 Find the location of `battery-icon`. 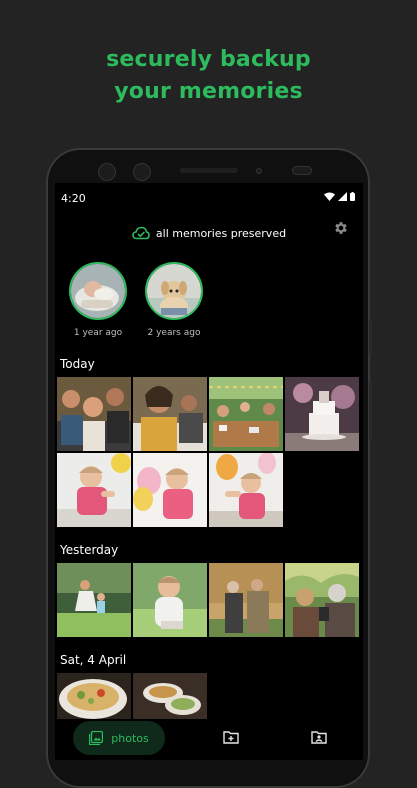

battery-icon is located at coordinates (352, 196).